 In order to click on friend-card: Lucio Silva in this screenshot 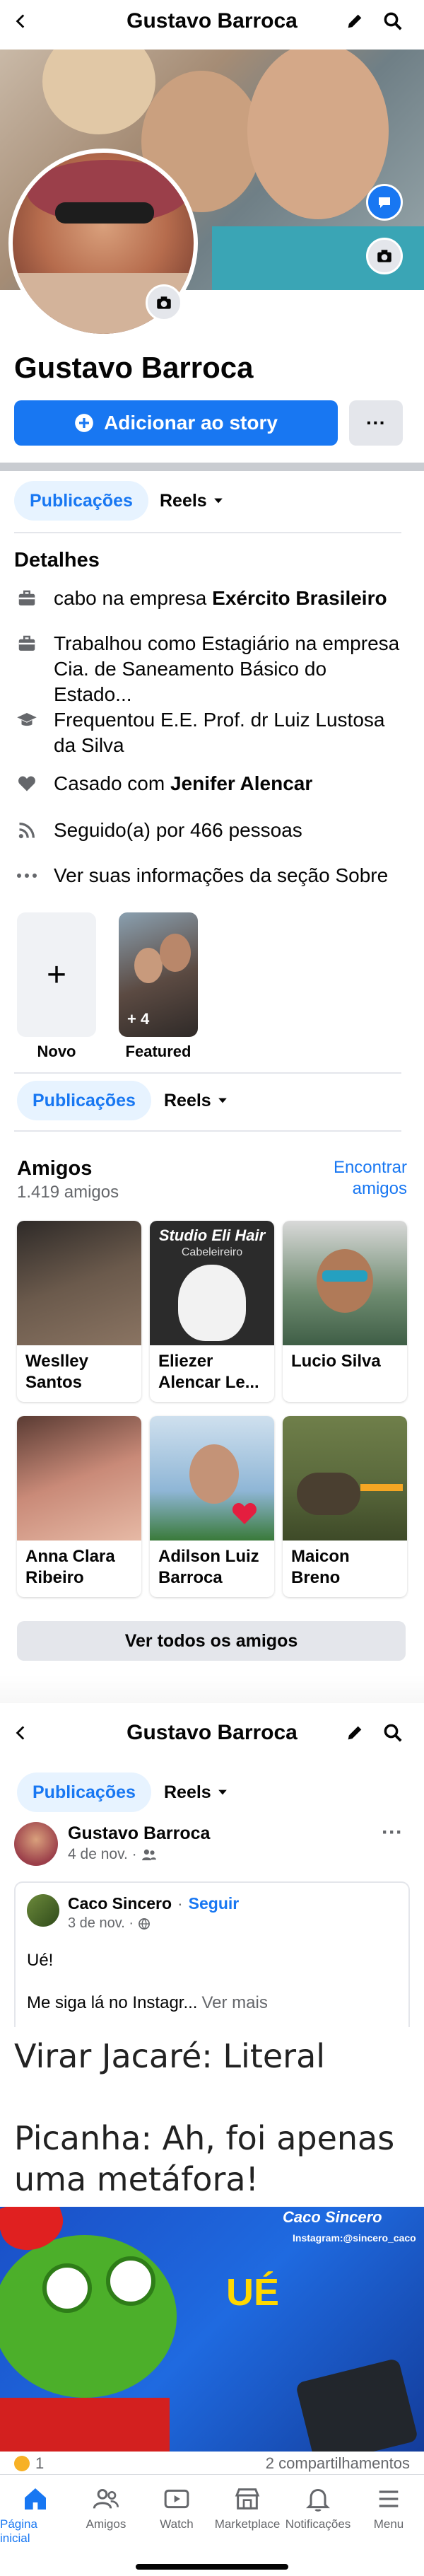, I will do `click(345, 1311)`.